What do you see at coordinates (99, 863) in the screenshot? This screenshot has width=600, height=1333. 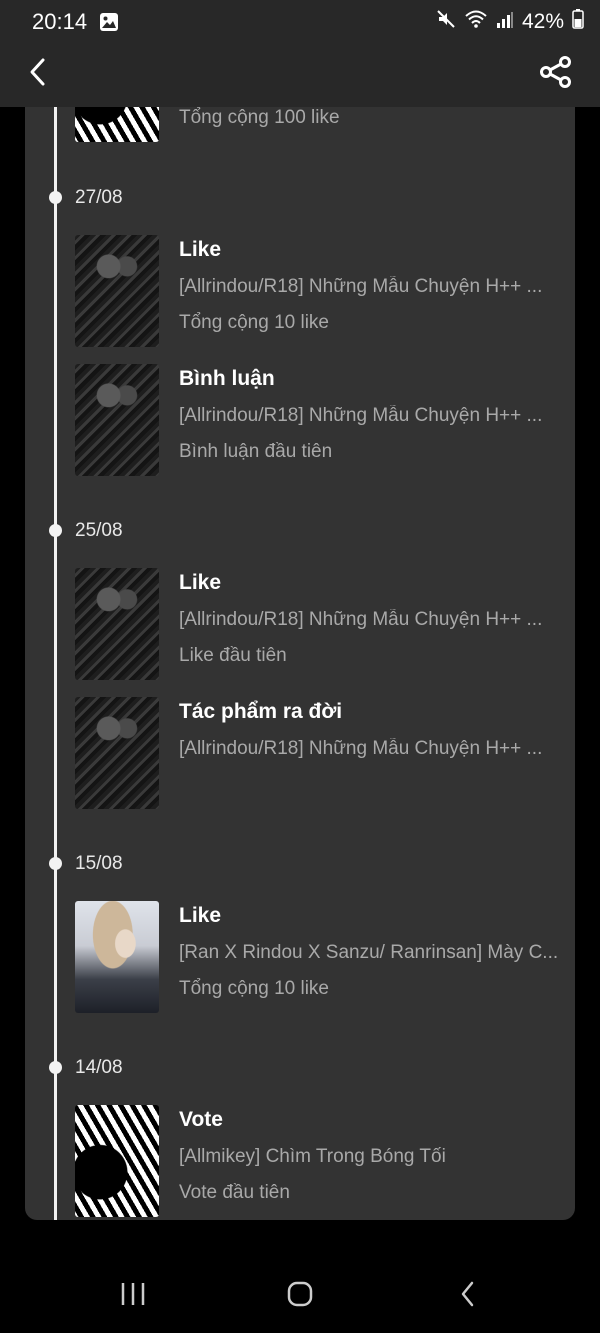 I see `date-label: 15/08` at bounding box center [99, 863].